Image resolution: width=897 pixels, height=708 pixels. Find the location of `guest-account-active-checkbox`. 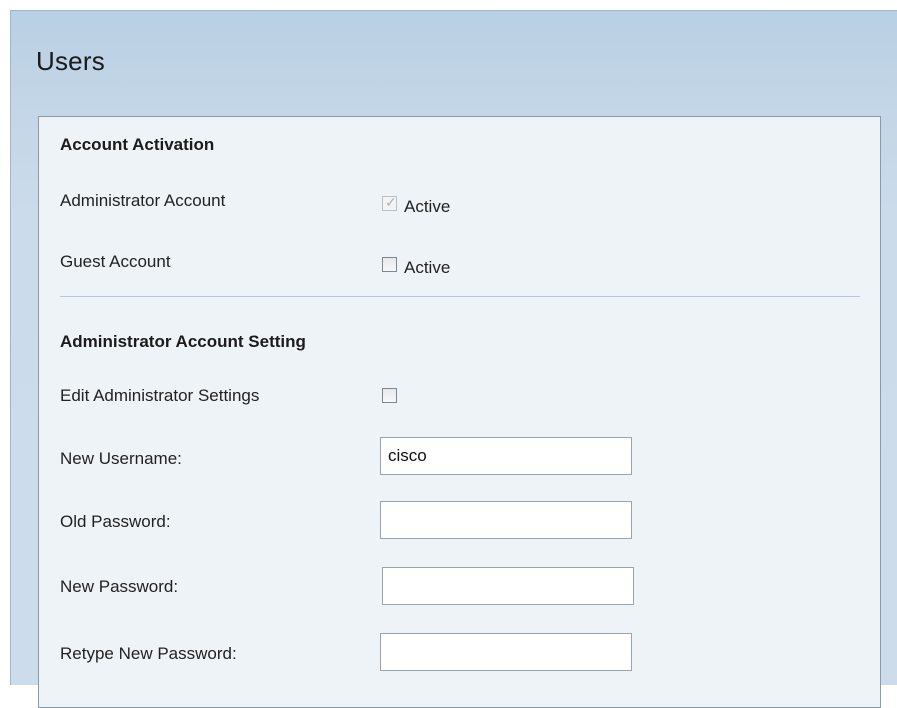

guest-account-active-checkbox is located at coordinates (389, 264).